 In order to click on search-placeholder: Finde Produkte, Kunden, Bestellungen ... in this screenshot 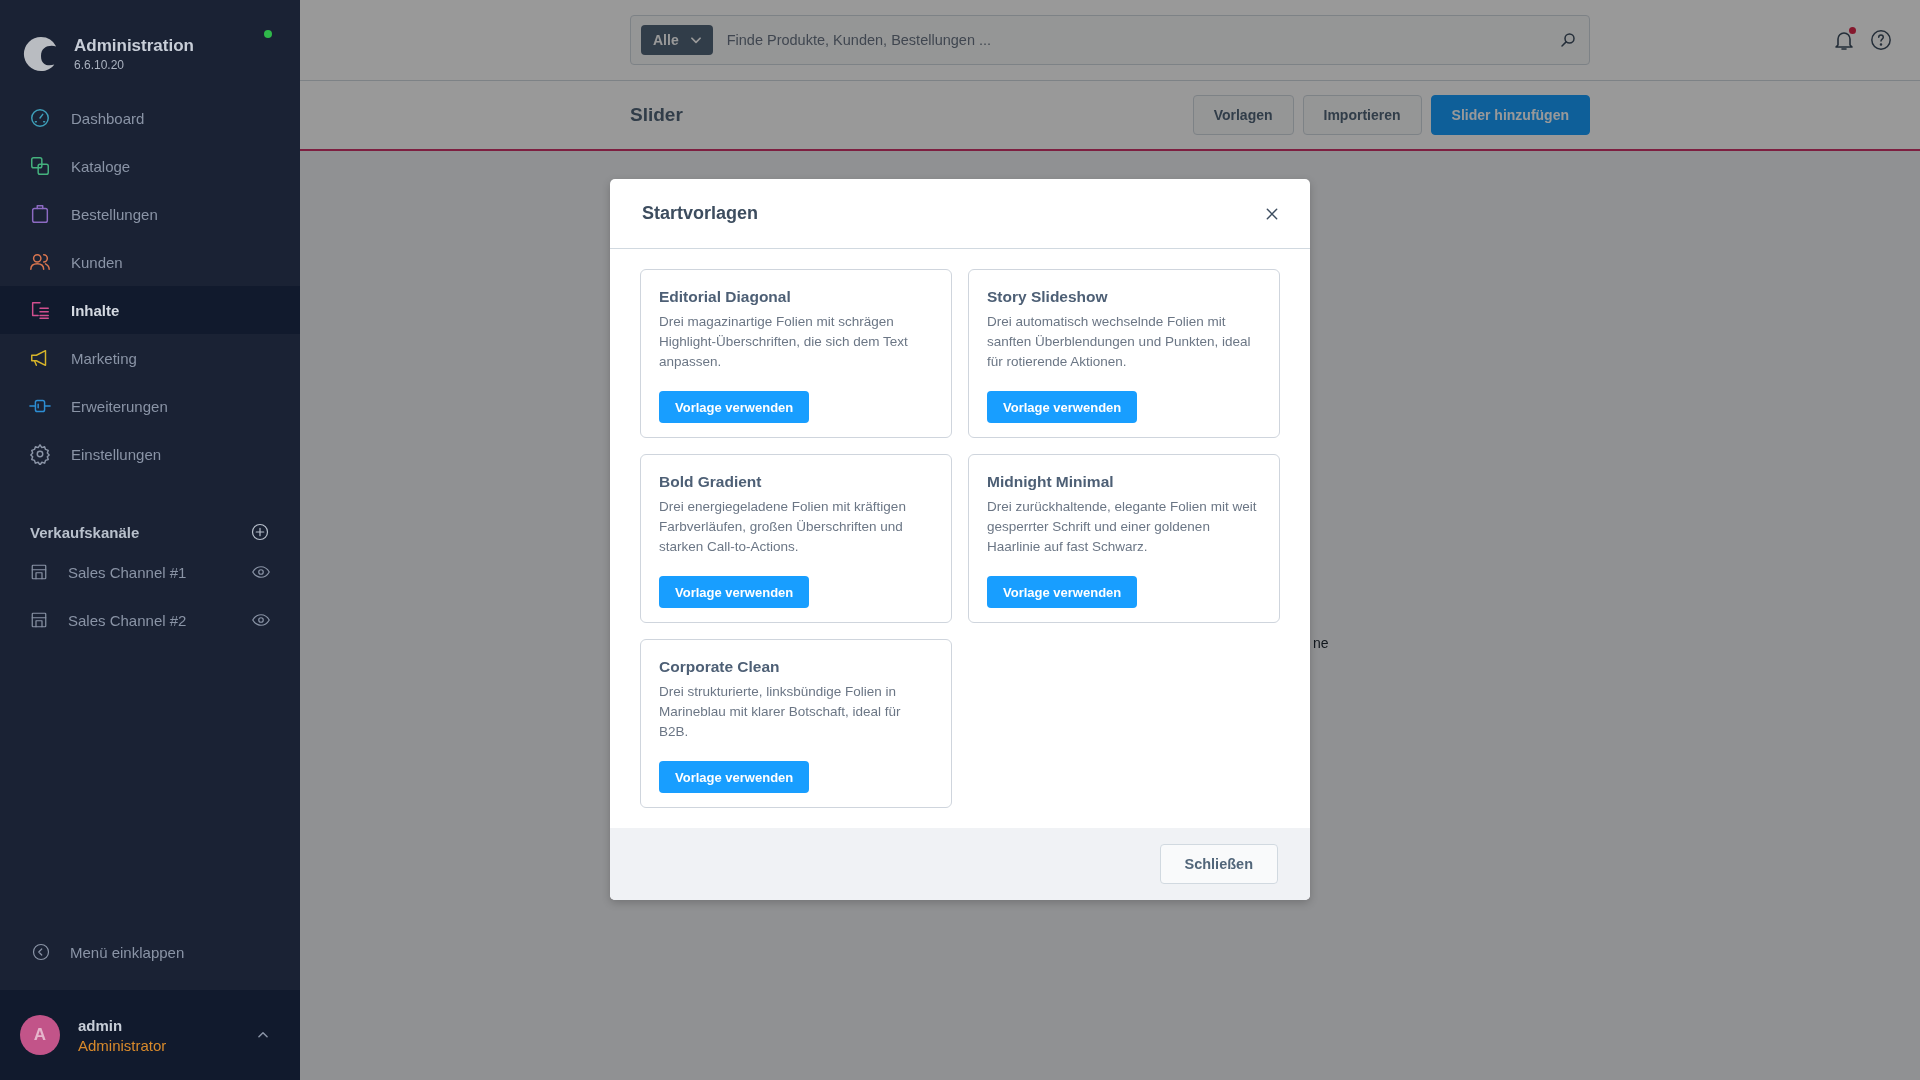, I will do `click(859, 40)`.